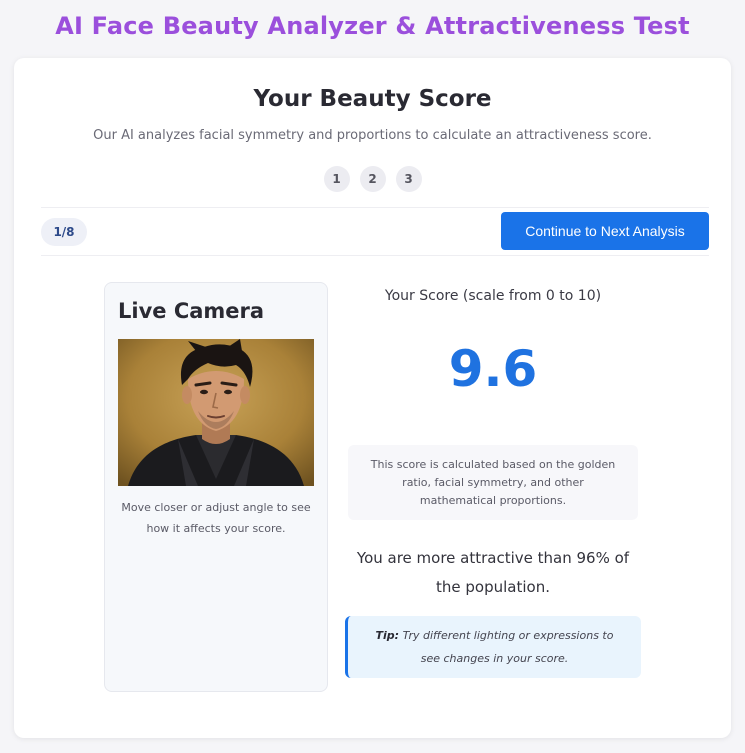 The height and width of the screenshot is (753, 745). I want to click on score-label: Your Score (scale from 0 to 10), so click(493, 296).